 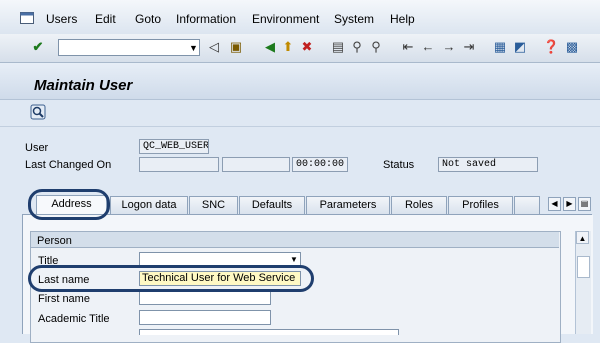 I want to click on tab-overflow, so click(x=527, y=205).